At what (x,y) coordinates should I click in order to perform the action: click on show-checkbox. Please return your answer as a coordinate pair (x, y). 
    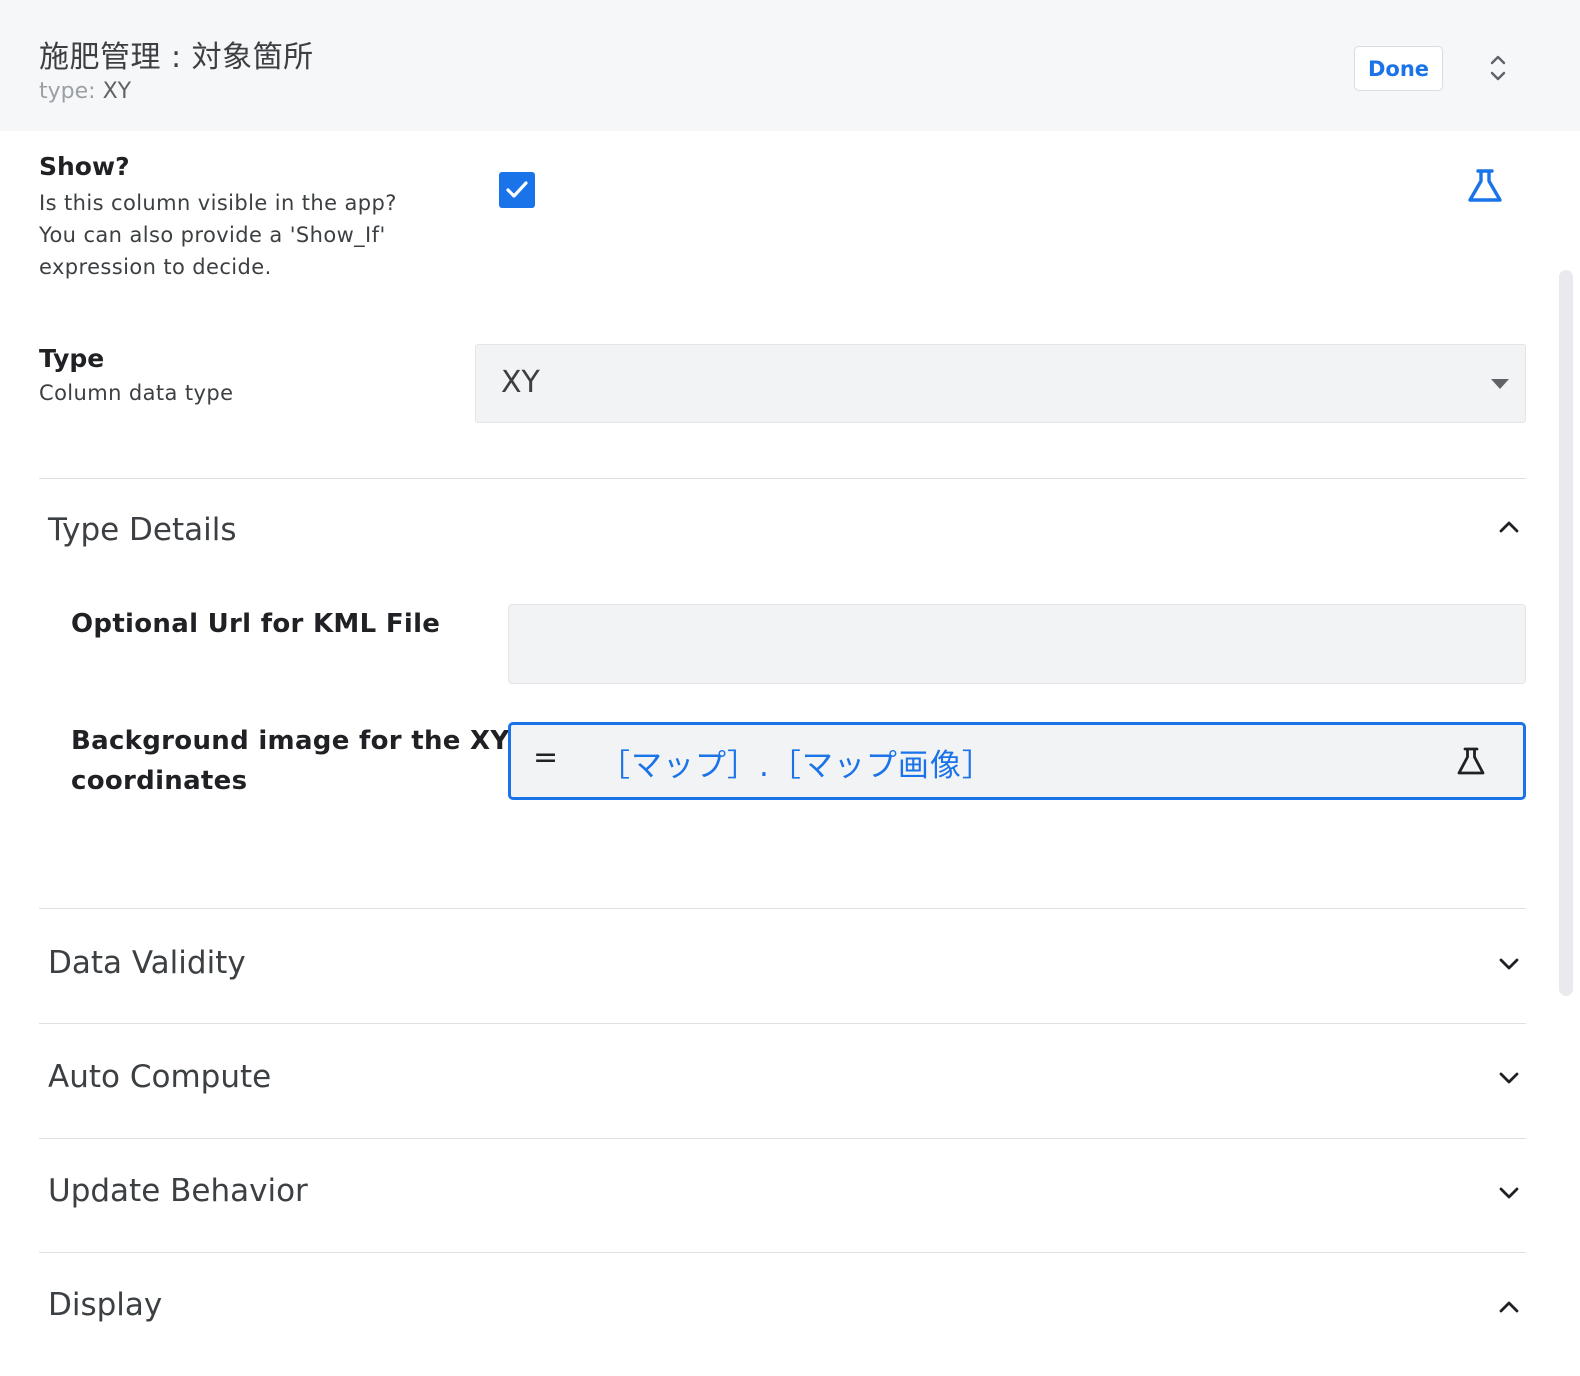
    Looking at the image, I should click on (517, 190).